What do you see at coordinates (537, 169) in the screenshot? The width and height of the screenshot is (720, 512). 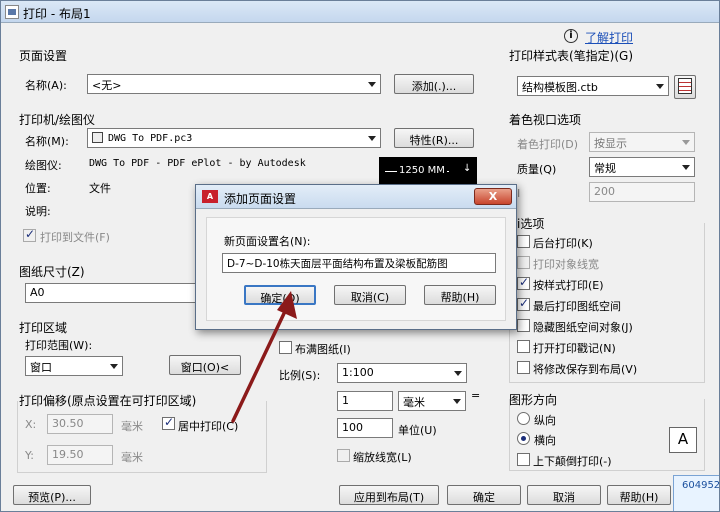 I see `quality-label: 质量(Q)` at bounding box center [537, 169].